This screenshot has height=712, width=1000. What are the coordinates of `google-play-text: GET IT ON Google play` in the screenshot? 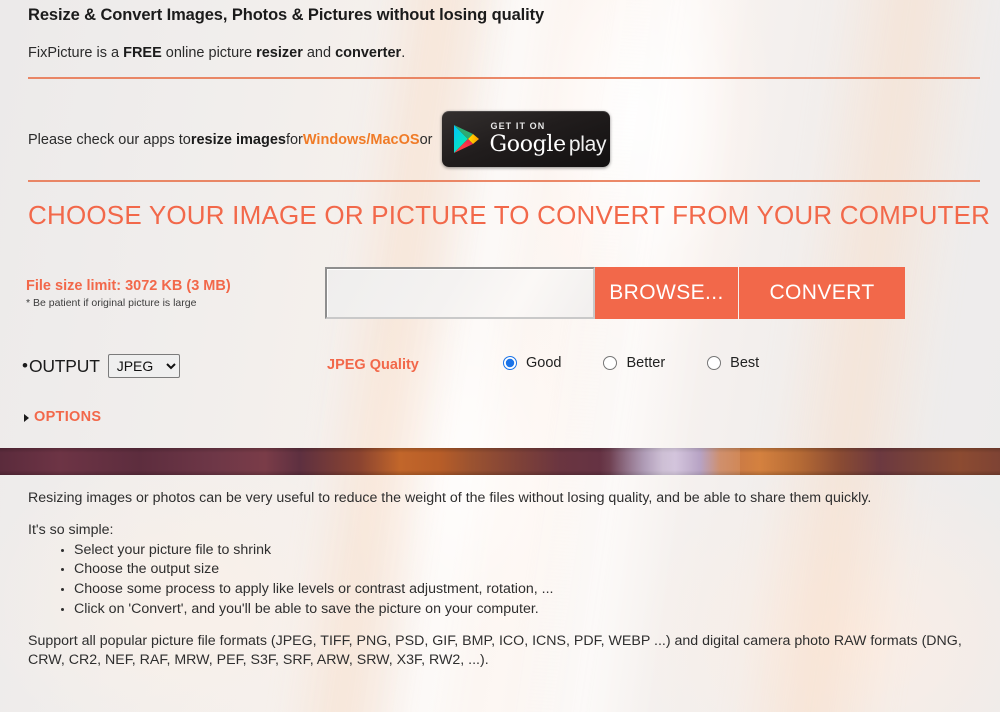 It's located at (547, 139).